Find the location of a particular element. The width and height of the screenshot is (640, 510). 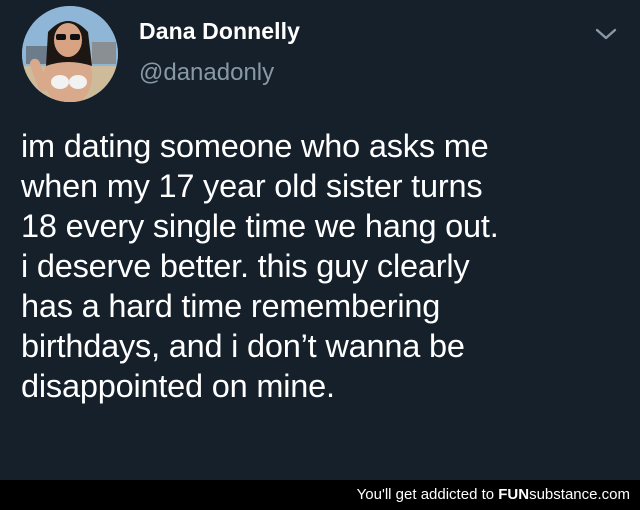

tweet-text-line: i deserve better. this guy clearly is located at coordinates (245, 266).